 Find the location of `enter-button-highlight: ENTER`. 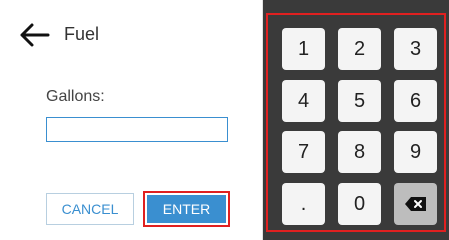

enter-button-highlight: ENTER is located at coordinates (186, 209).